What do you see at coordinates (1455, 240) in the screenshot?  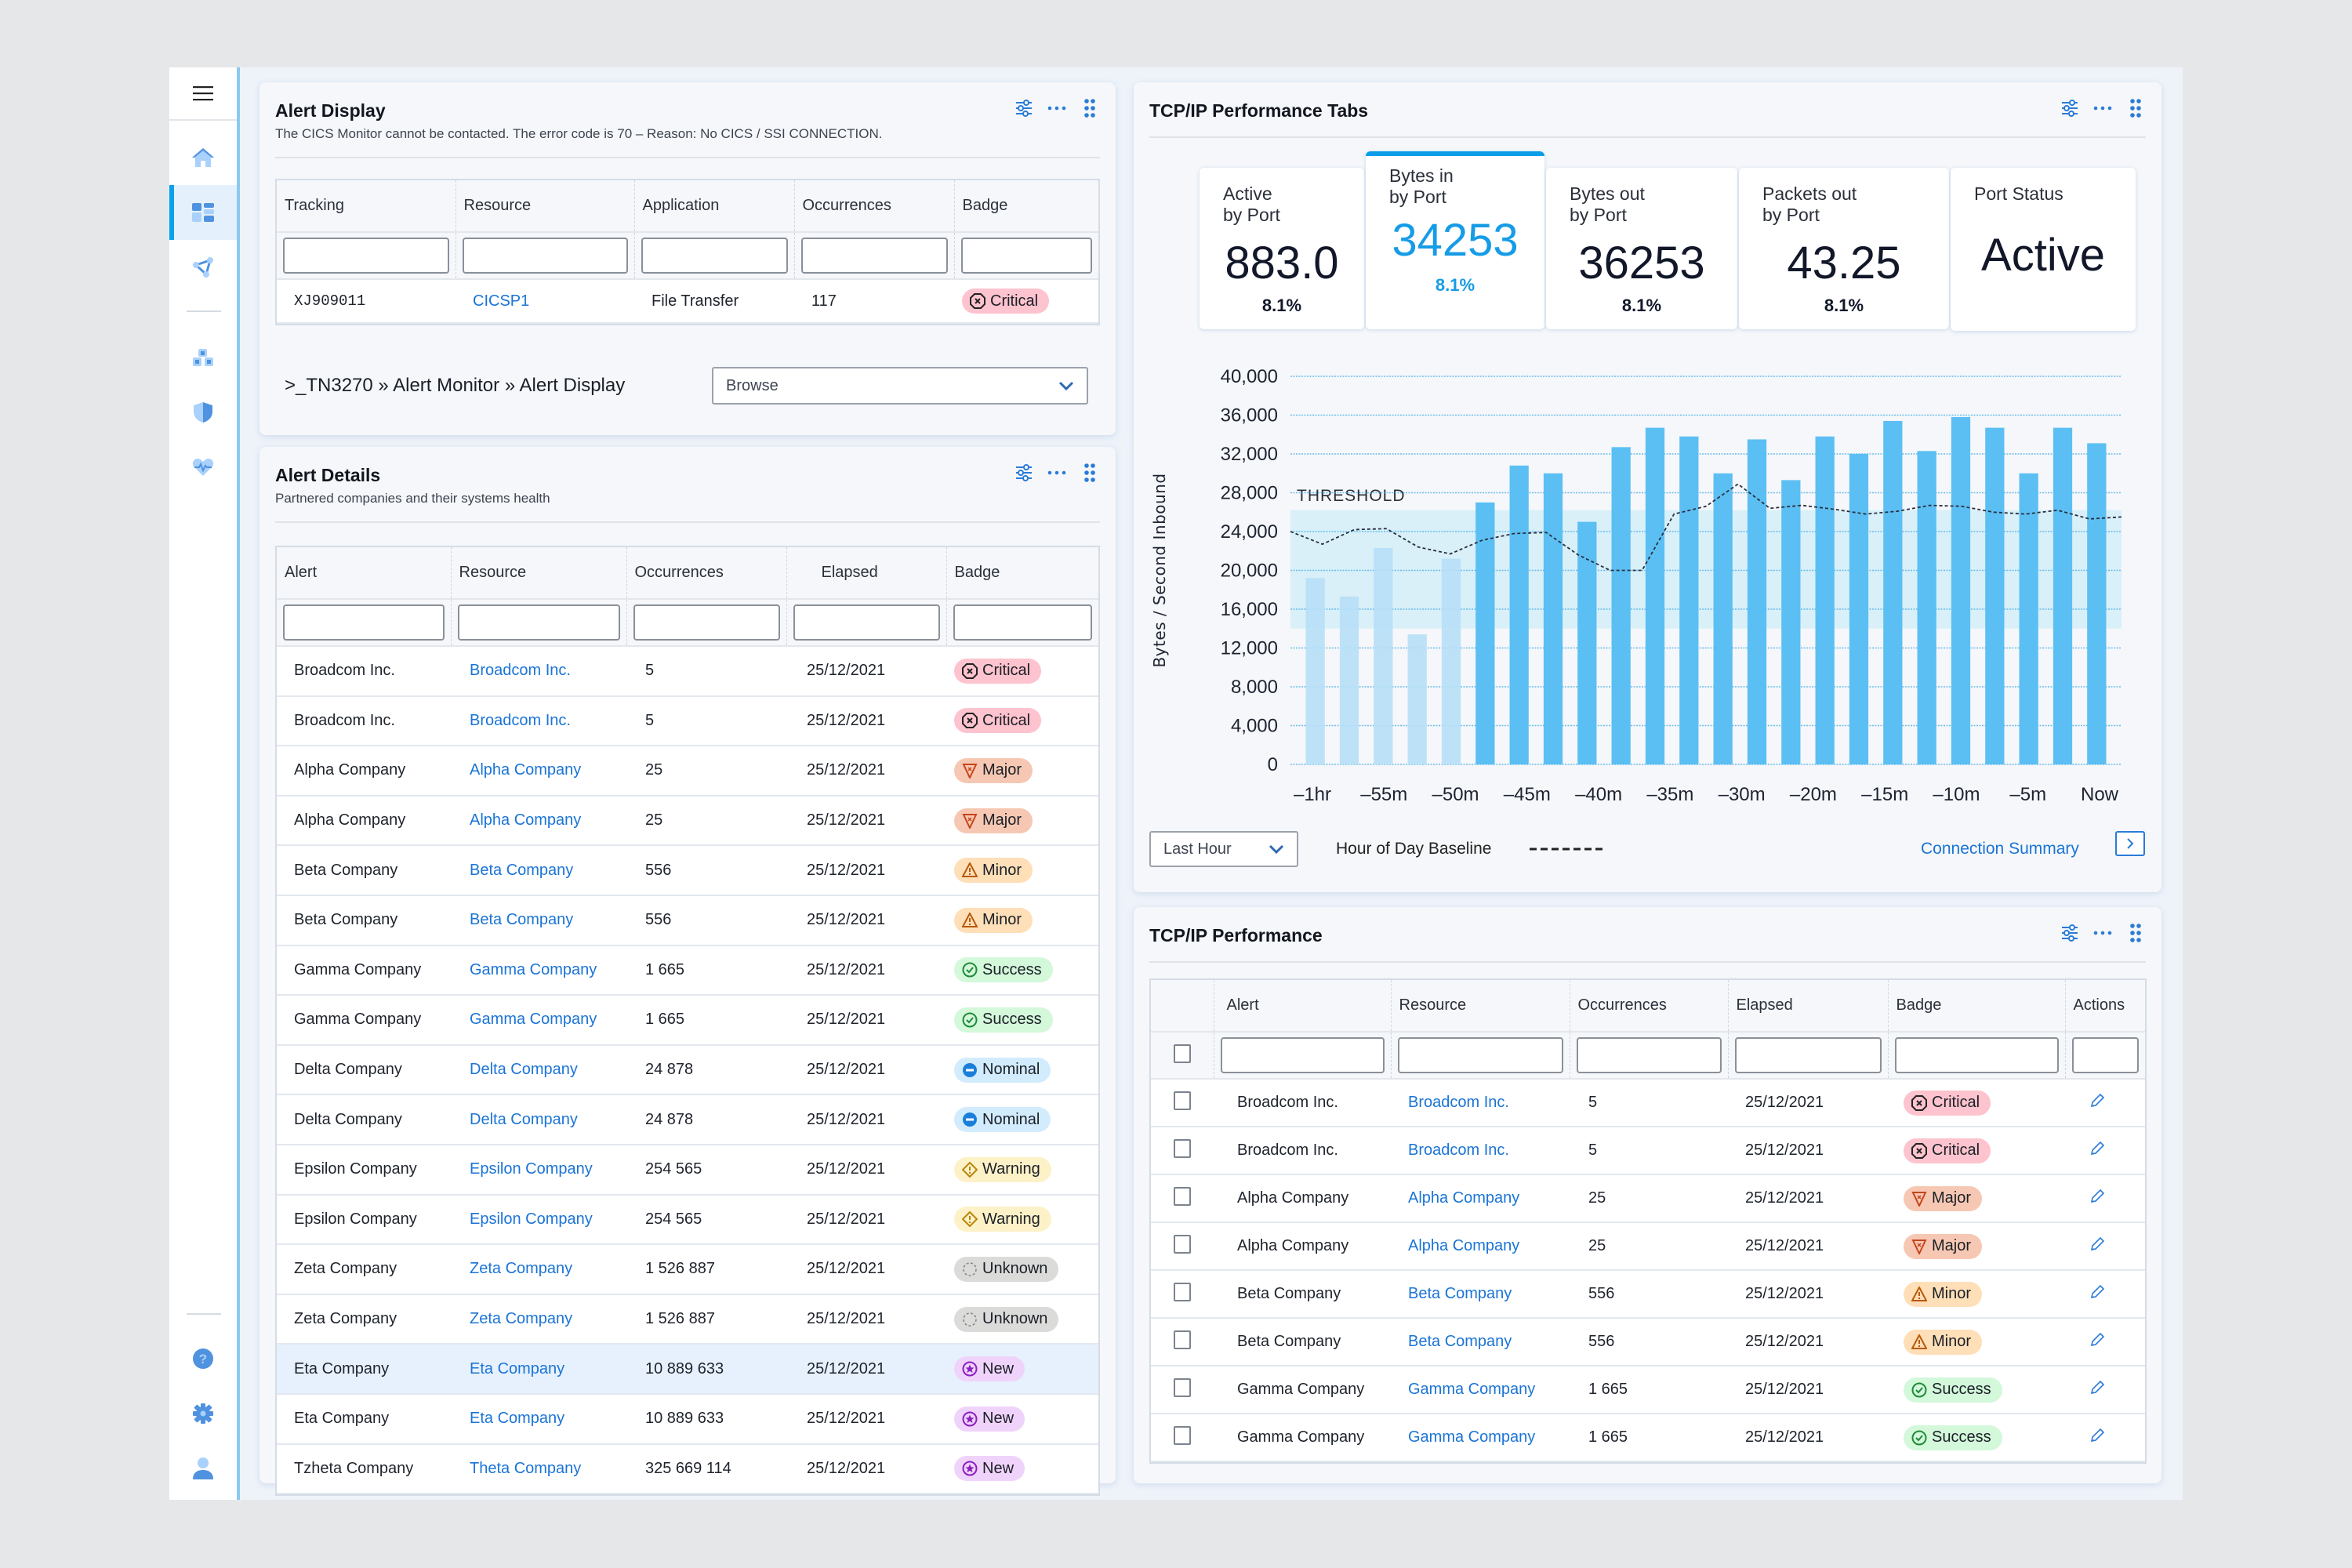 I see `kpi-tab-bytes-in-by-port: Bytes in by Port 34253 8.1%` at bounding box center [1455, 240].